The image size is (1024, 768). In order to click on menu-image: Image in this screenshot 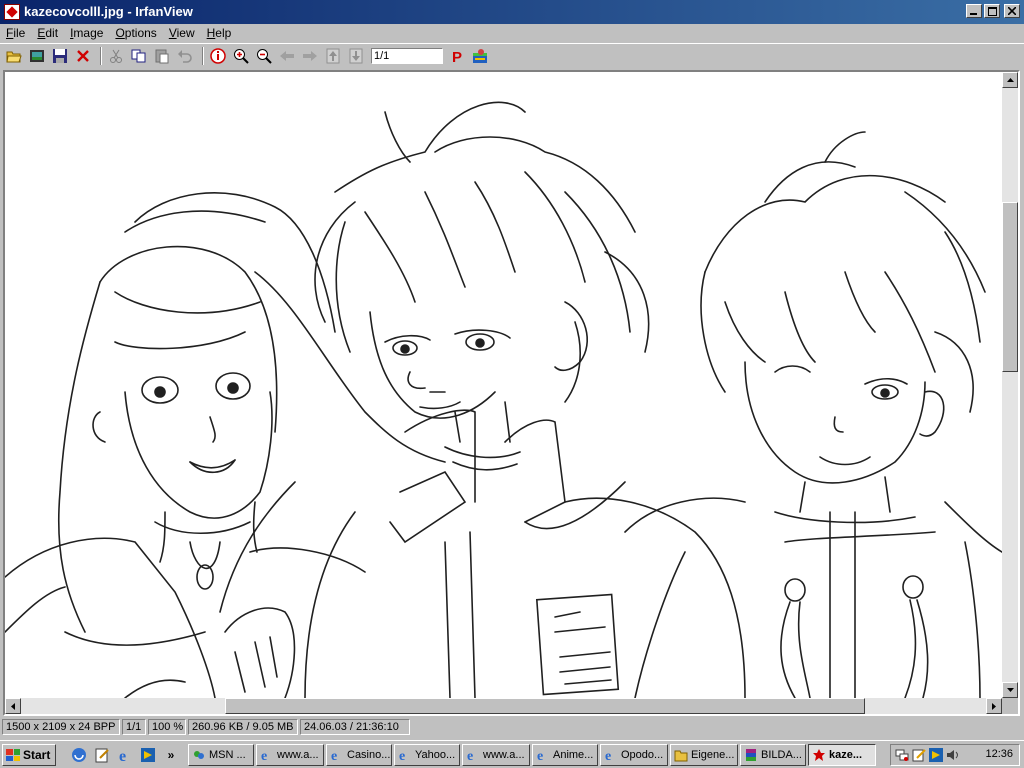, I will do `click(86, 33)`.